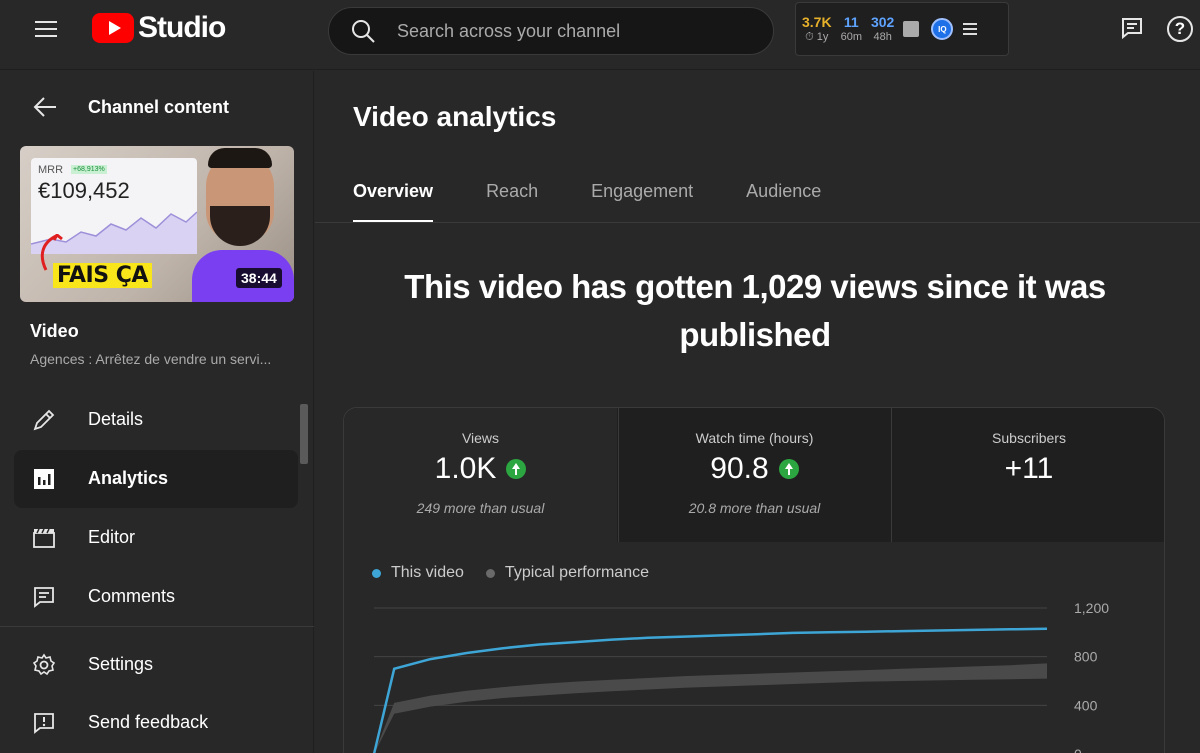 Image resolution: width=1200 pixels, height=753 pixels. What do you see at coordinates (116, 419) in the screenshot?
I see `sidebar-item-label: Details` at bounding box center [116, 419].